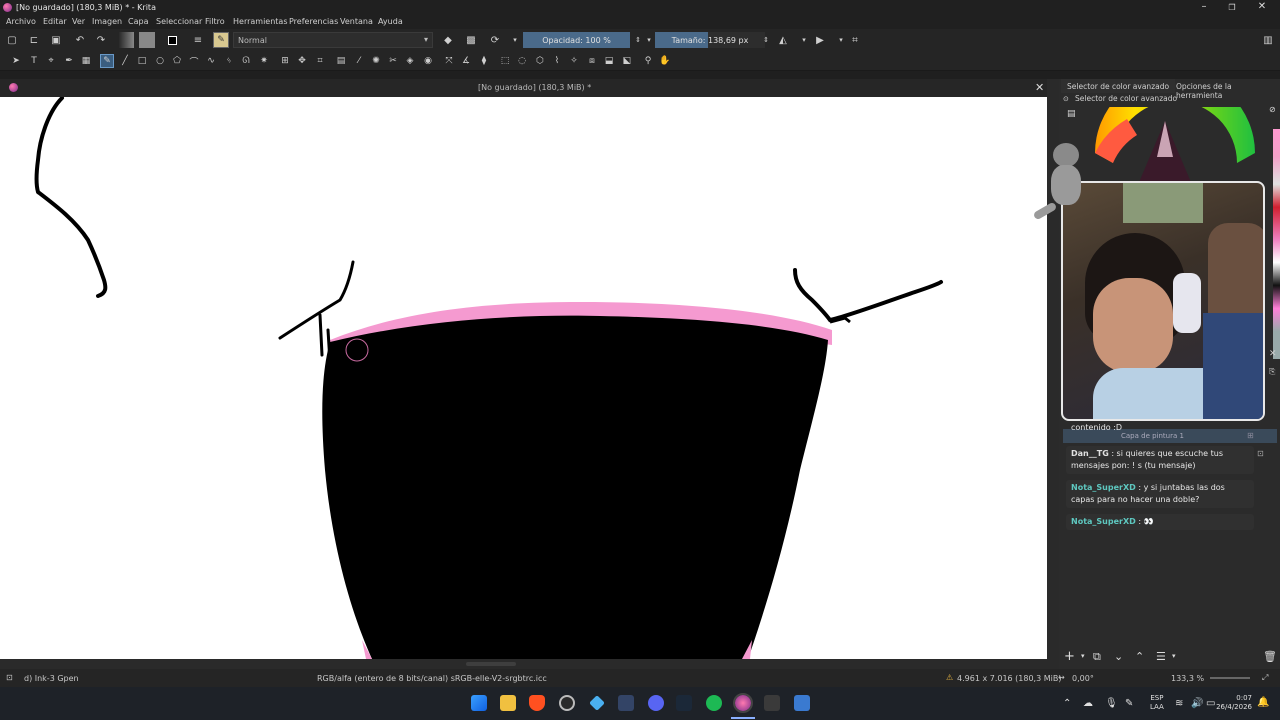 This screenshot has width=1280, height=720. I want to click on similar-select-icon: ⧈, so click(592, 61).